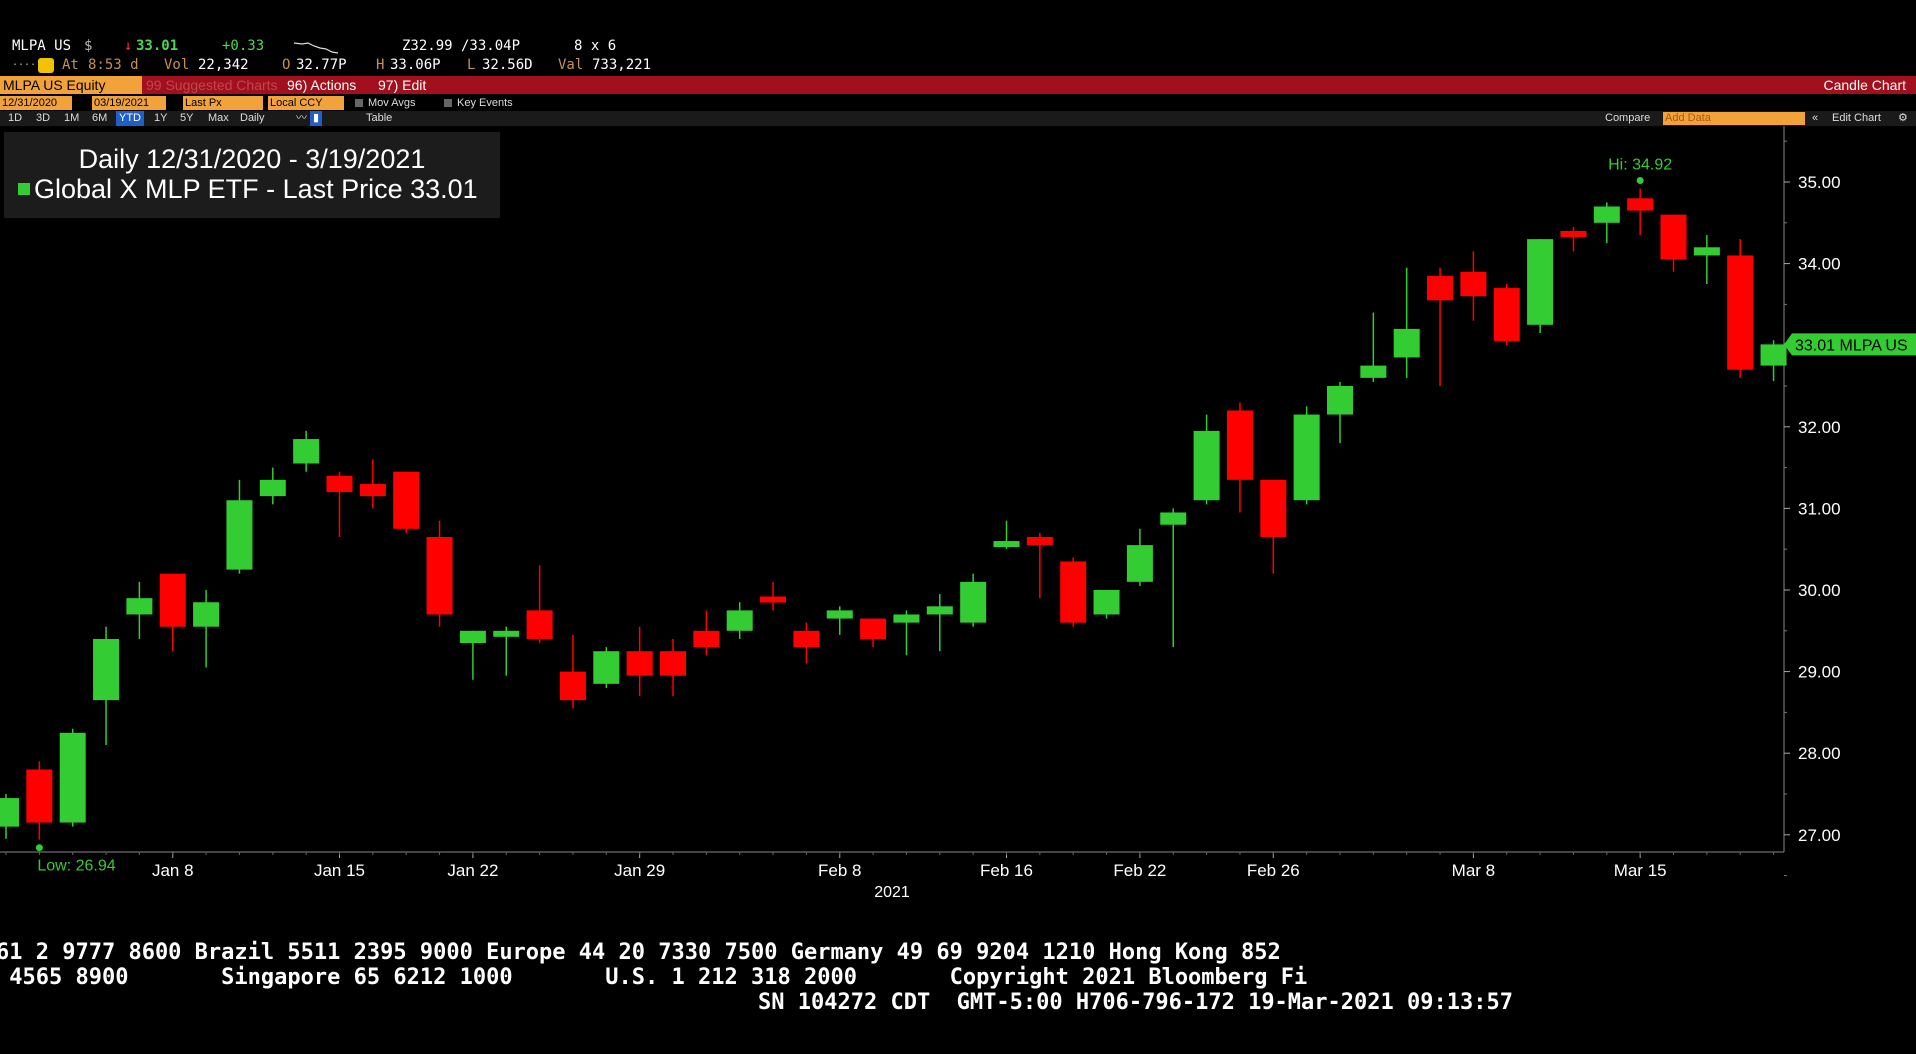 This screenshot has height=1054, width=1916. Describe the element at coordinates (42, 46) in the screenshot. I see `ticker: MLPA US` at that location.